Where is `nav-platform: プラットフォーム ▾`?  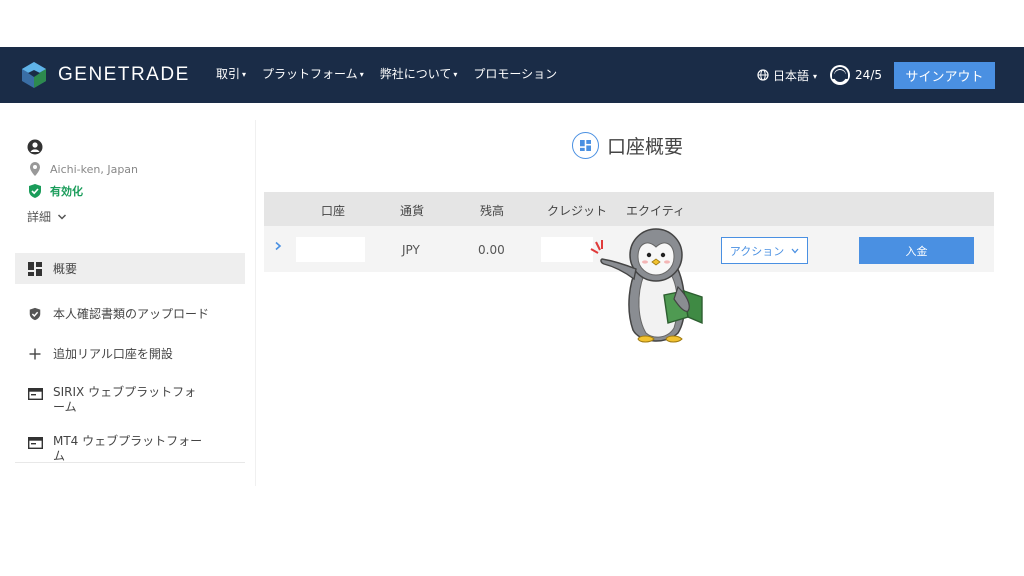
nav-platform: プラットフォーム ▾ is located at coordinates (313, 73).